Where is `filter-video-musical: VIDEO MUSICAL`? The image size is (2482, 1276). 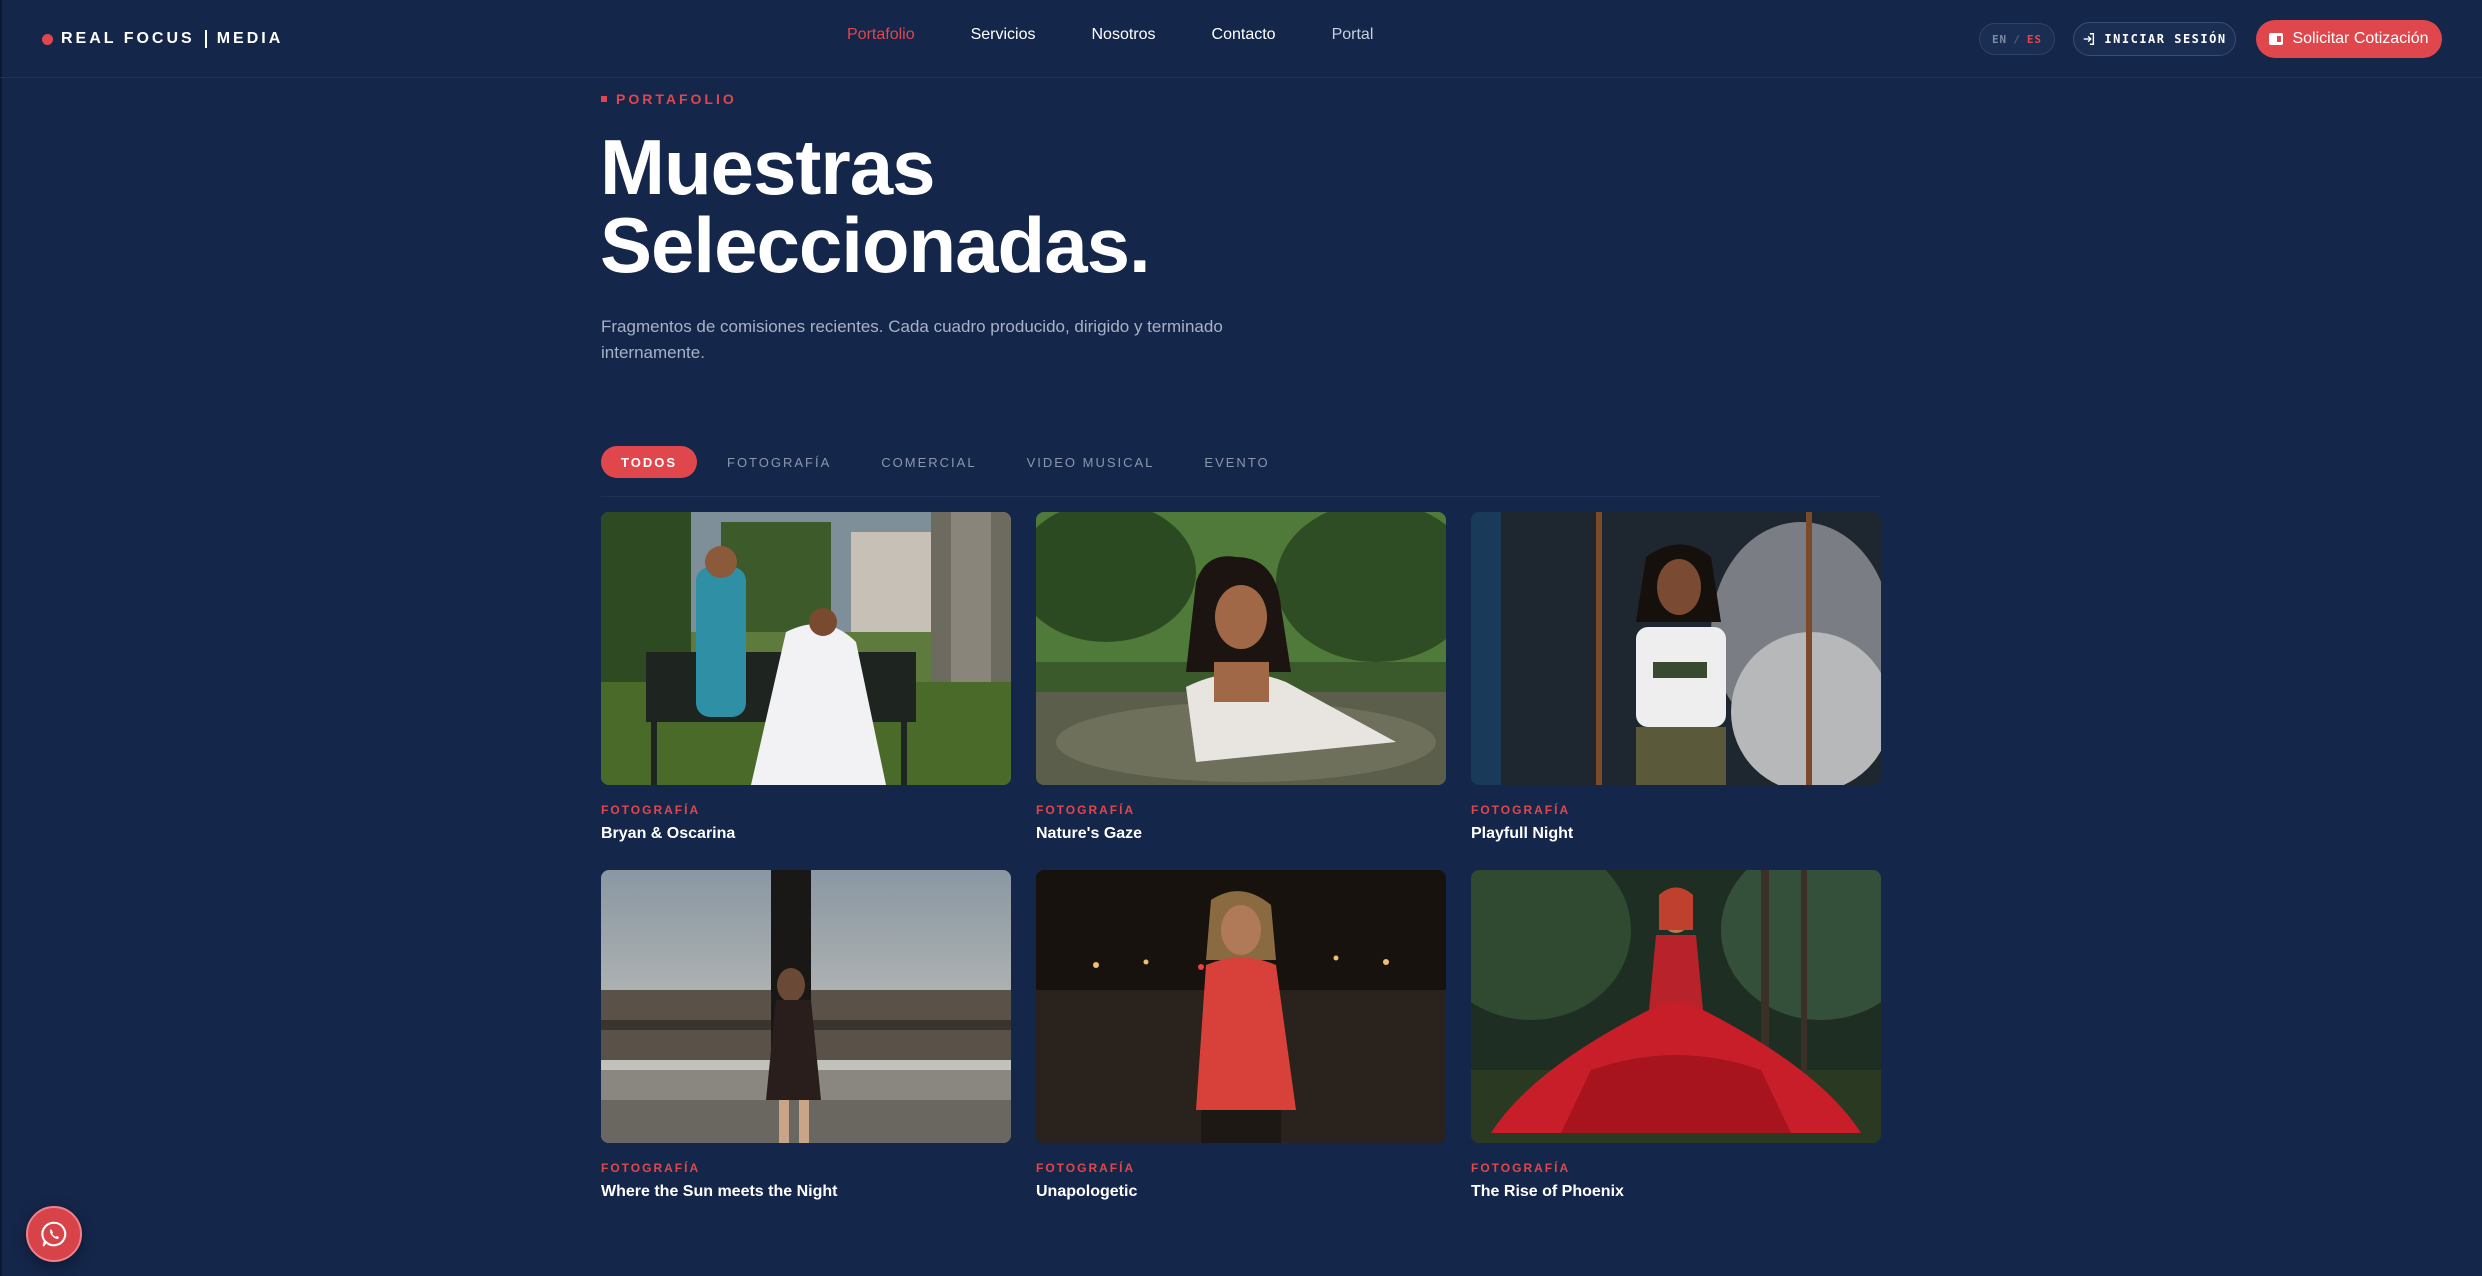 filter-video-musical: VIDEO MUSICAL is located at coordinates (1091, 462).